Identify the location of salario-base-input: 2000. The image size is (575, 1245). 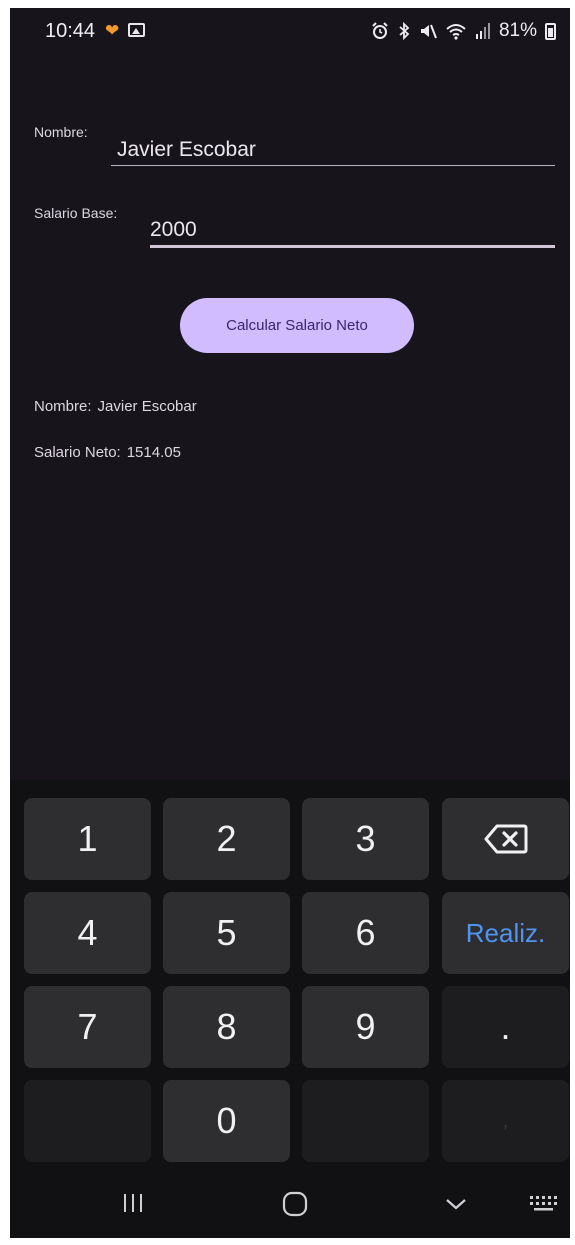
(173, 230).